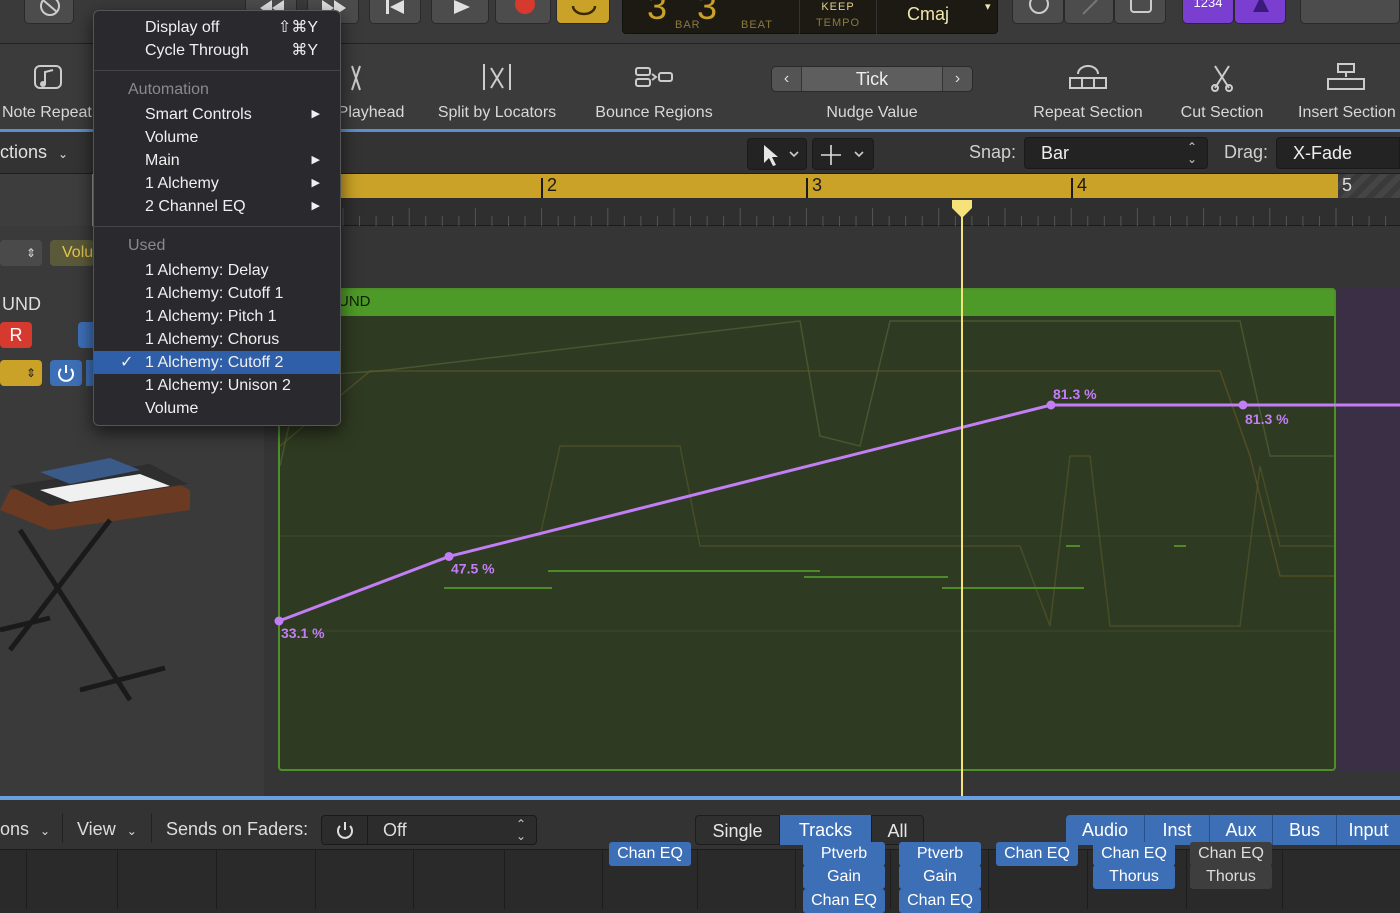 The height and width of the screenshot is (913, 1400). What do you see at coordinates (1243, 405) in the screenshot?
I see `automation-node` at bounding box center [1243, 405].